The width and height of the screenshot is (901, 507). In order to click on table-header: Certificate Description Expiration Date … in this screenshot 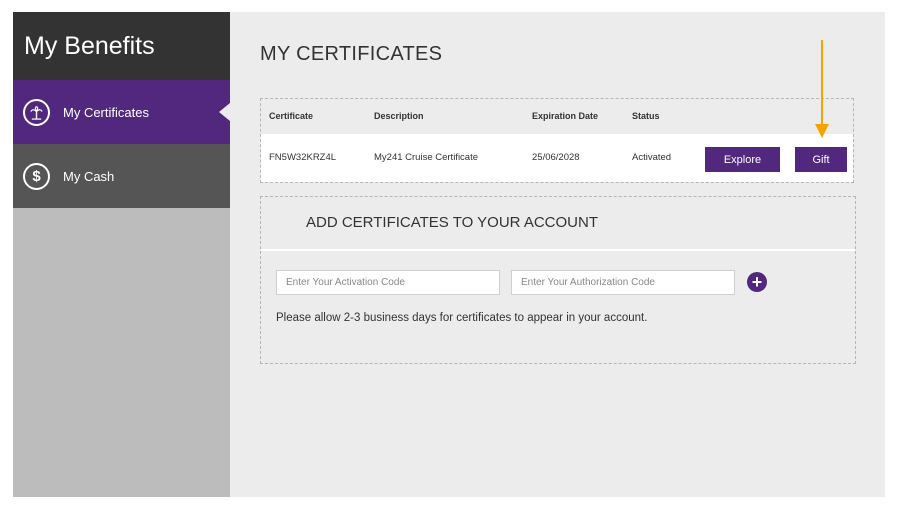, I will do `click(557, 116)`.